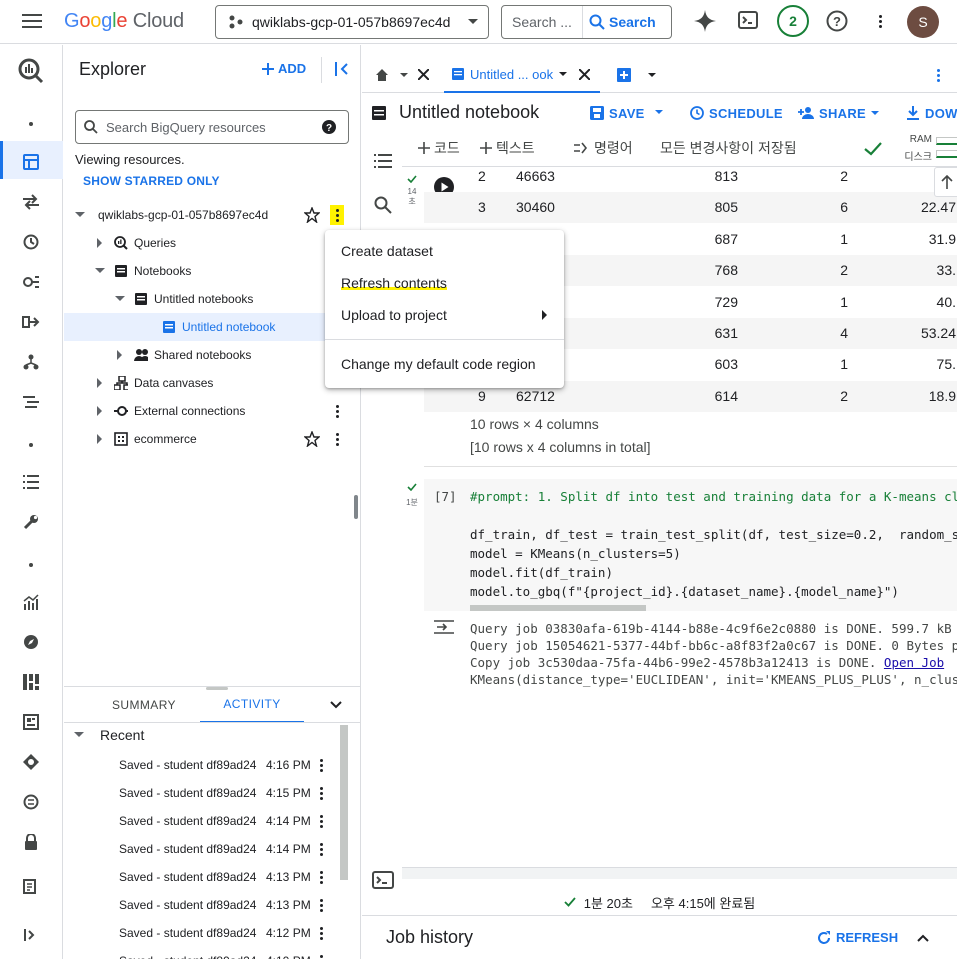  I want to click on recent-activity-item: Saved - student df89ad24 4:10 PM, so click(204, 953).